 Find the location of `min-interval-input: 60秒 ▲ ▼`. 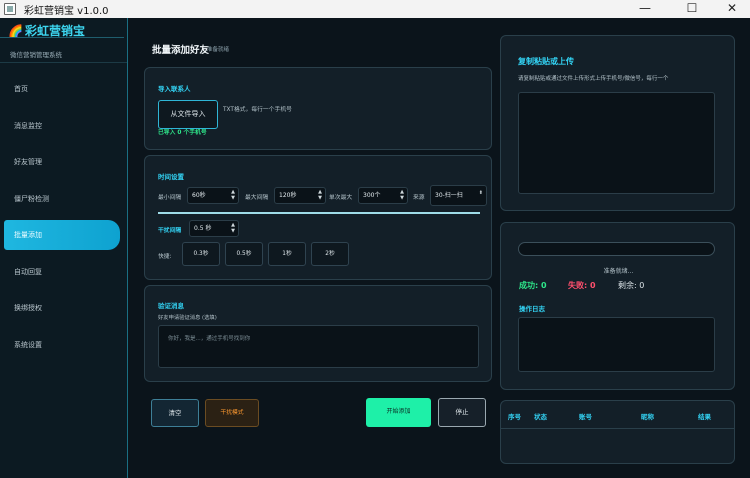

min-interval-input: 60秒 ▲ ▼ is located at coordinates (213, 195).